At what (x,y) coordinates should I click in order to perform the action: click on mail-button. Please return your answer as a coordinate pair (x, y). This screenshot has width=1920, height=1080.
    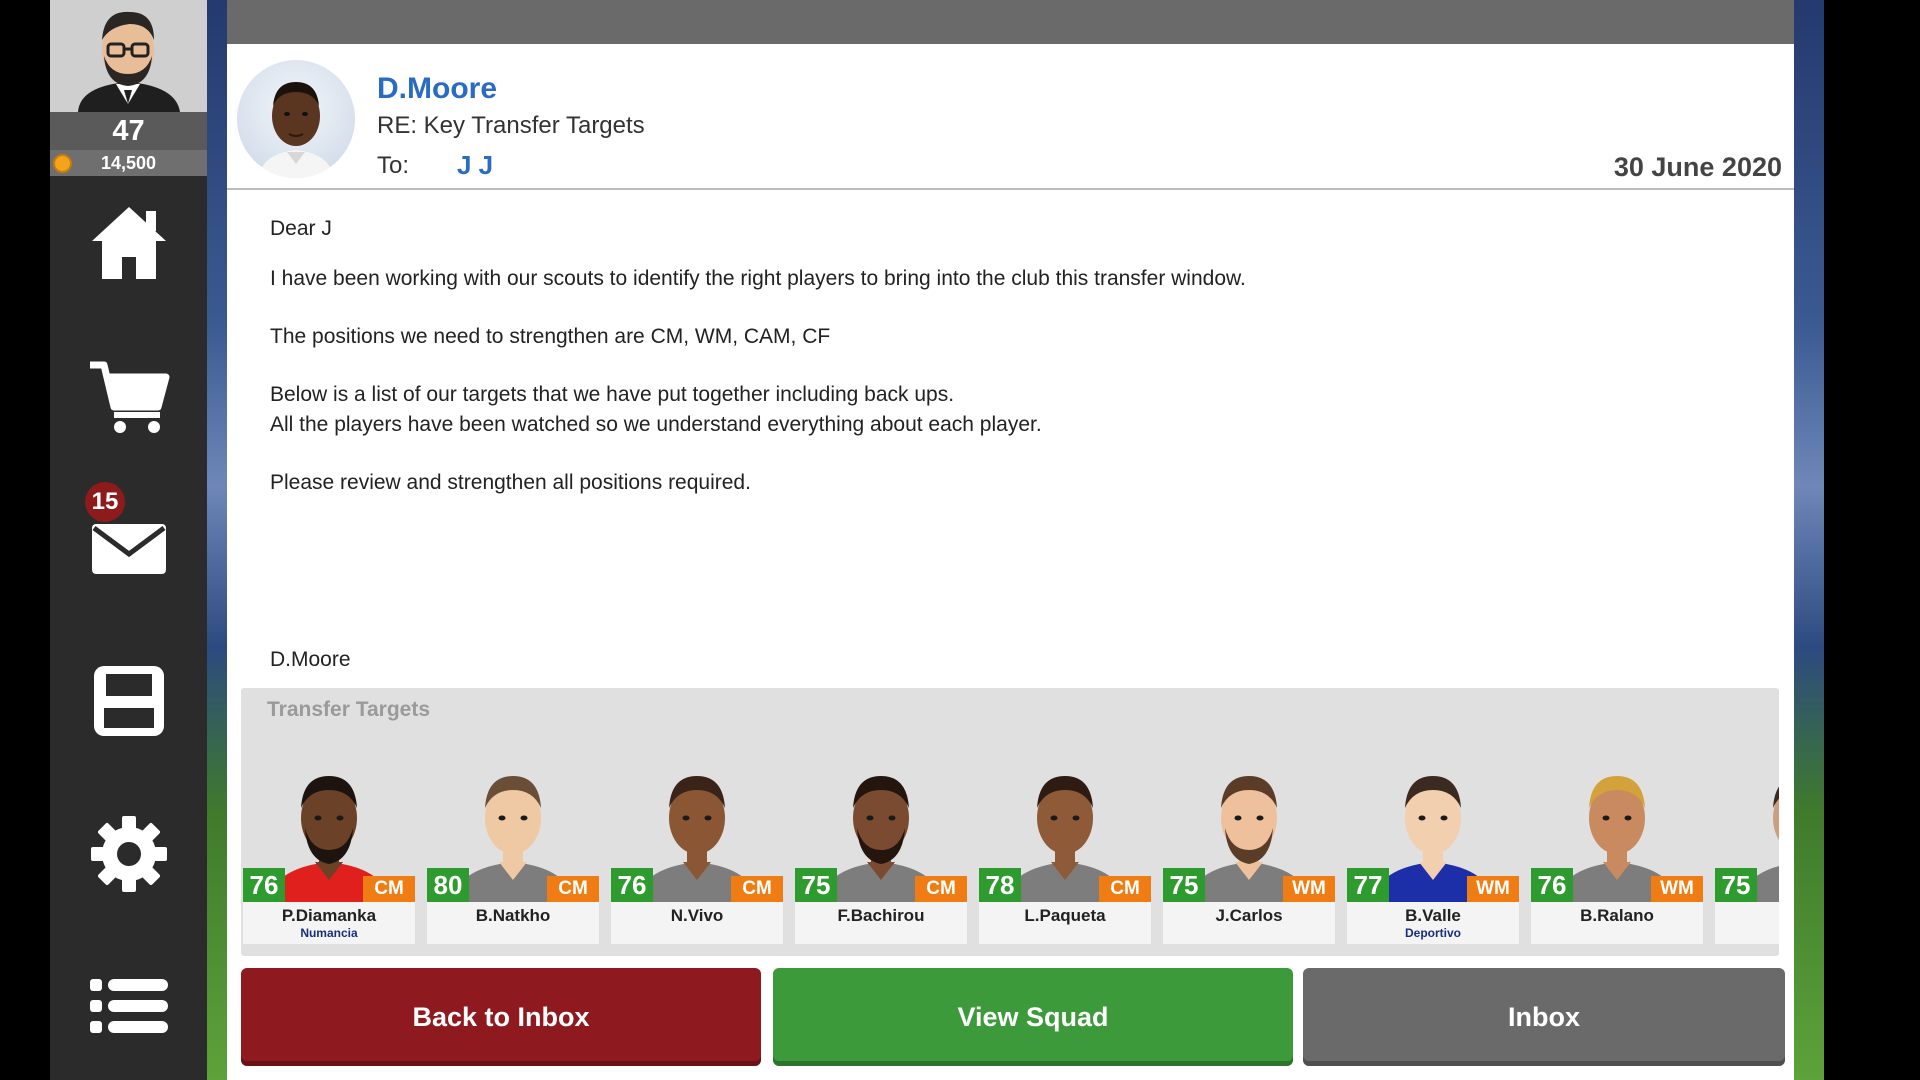
    Looking at the image, I should click on (129, 549).